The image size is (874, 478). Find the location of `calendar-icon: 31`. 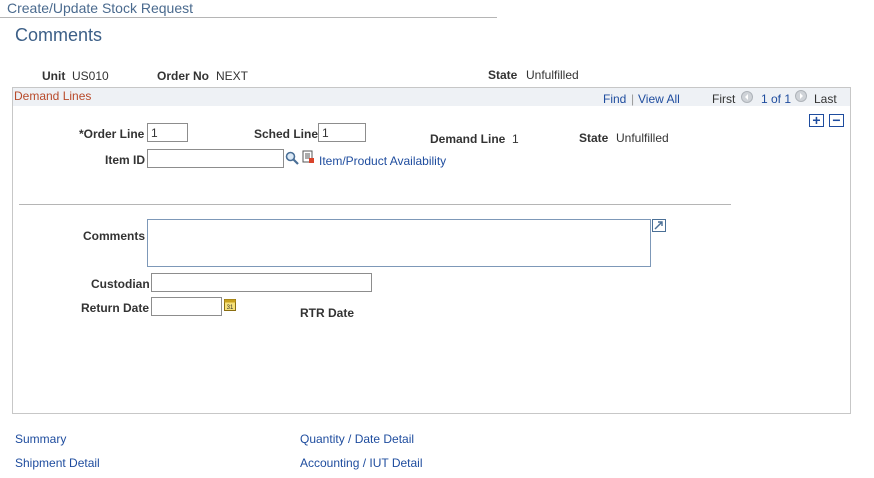

calendar-icon: 31 is located at coordinates (230, 306).